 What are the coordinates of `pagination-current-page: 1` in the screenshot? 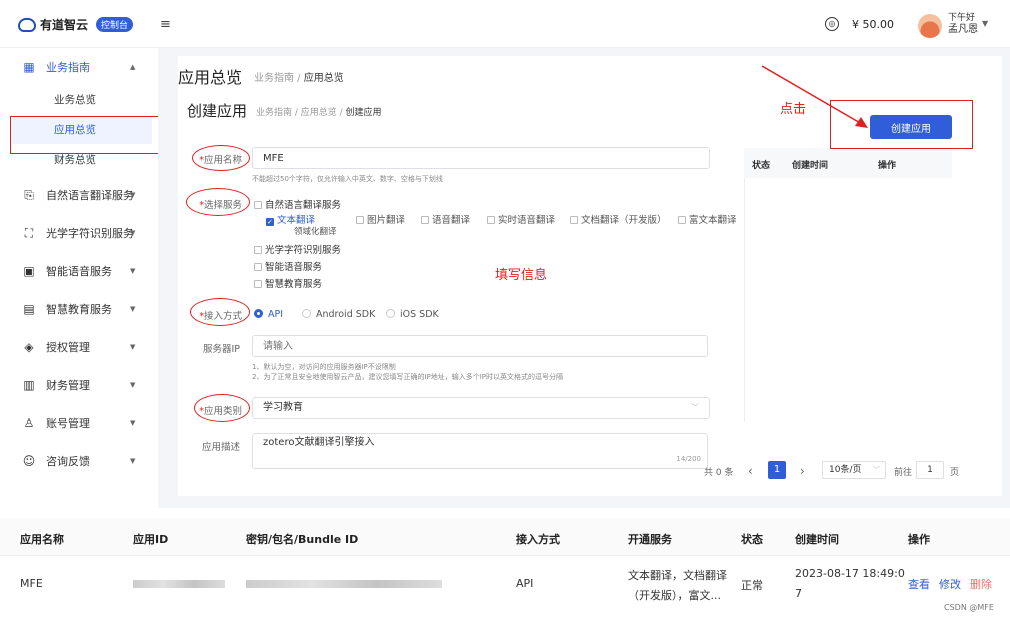 It's located at (777, 470).